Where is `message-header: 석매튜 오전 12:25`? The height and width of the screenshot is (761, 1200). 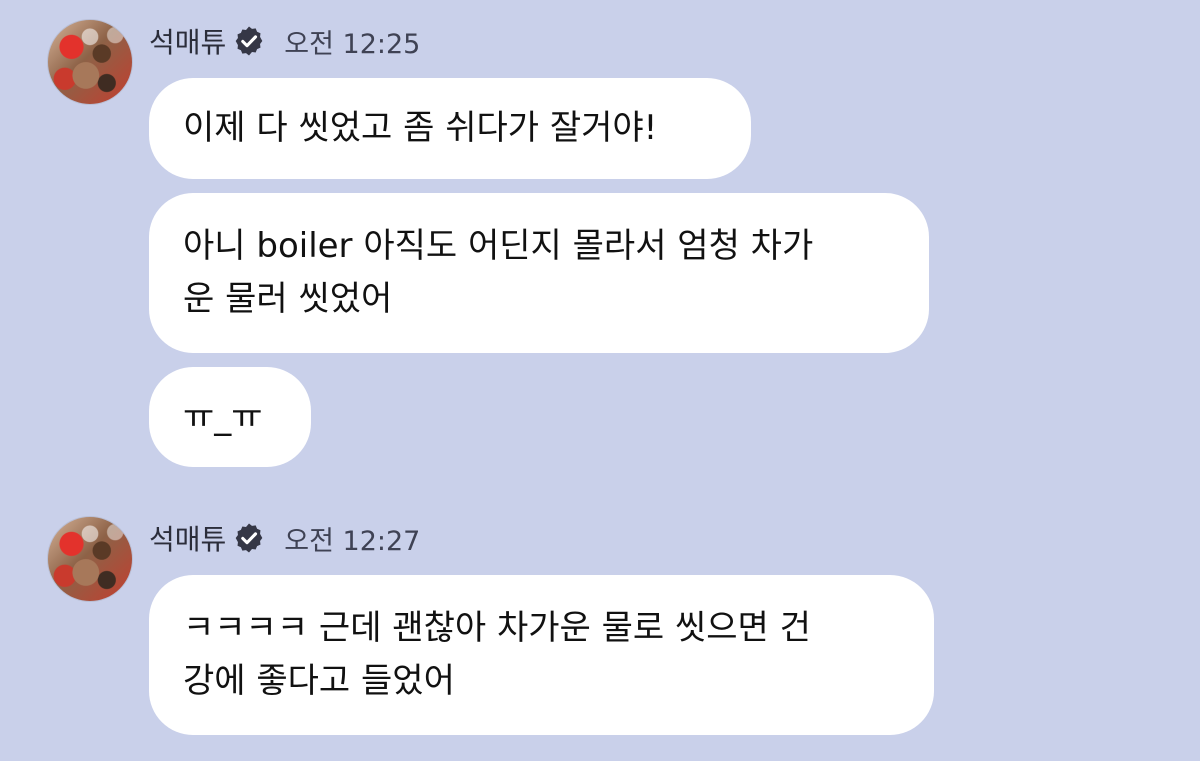
message-header: 석매튜 오전 12:25 is located at coordinates (284, 41).